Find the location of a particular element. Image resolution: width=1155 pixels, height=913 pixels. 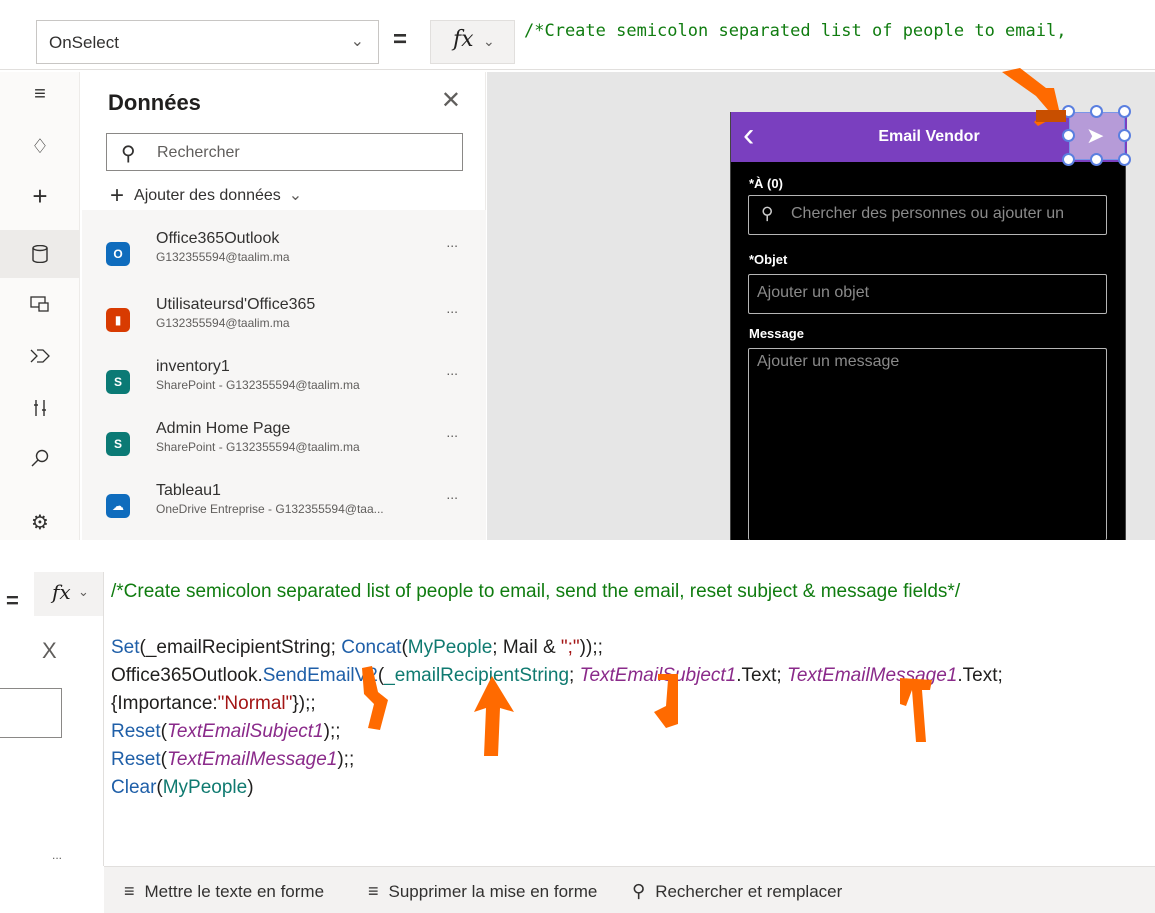

code-datasource: MyPeople is located at coordinates (205, 787).